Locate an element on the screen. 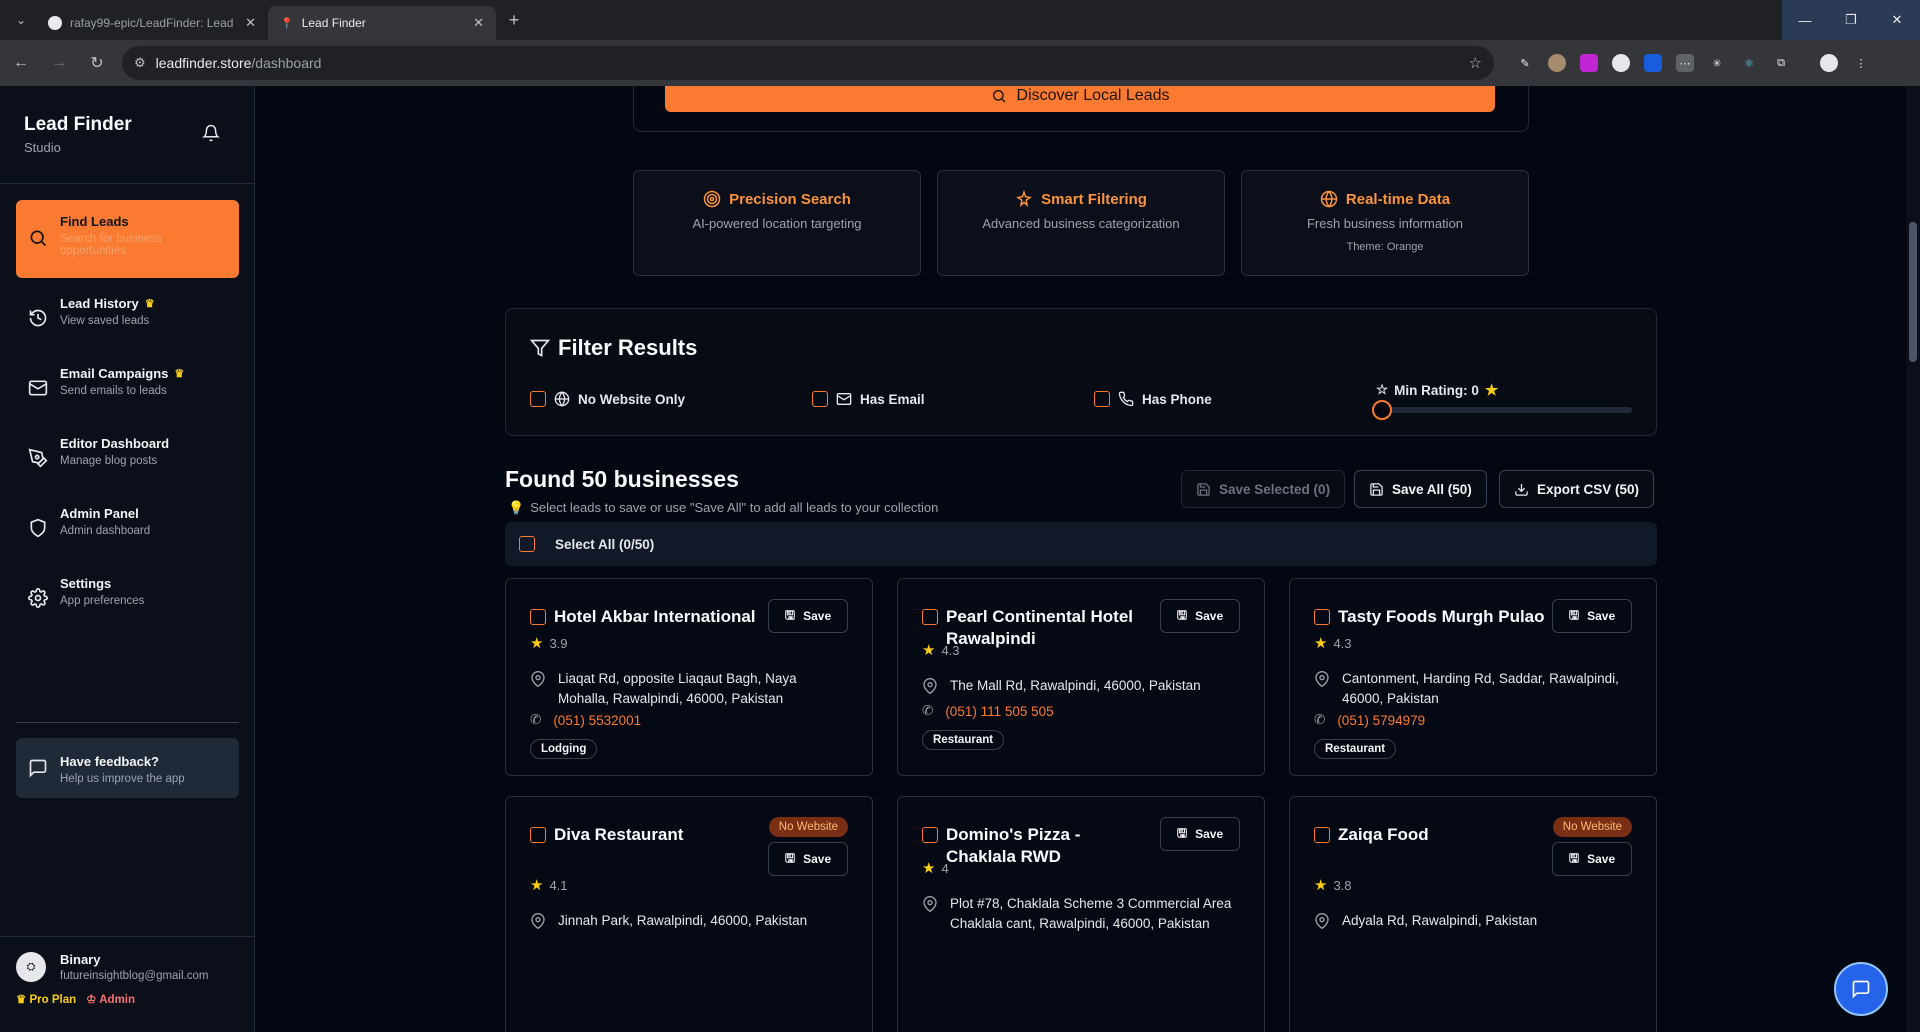  filter-no-website: No Website Only is located at coordinates (607, 399).